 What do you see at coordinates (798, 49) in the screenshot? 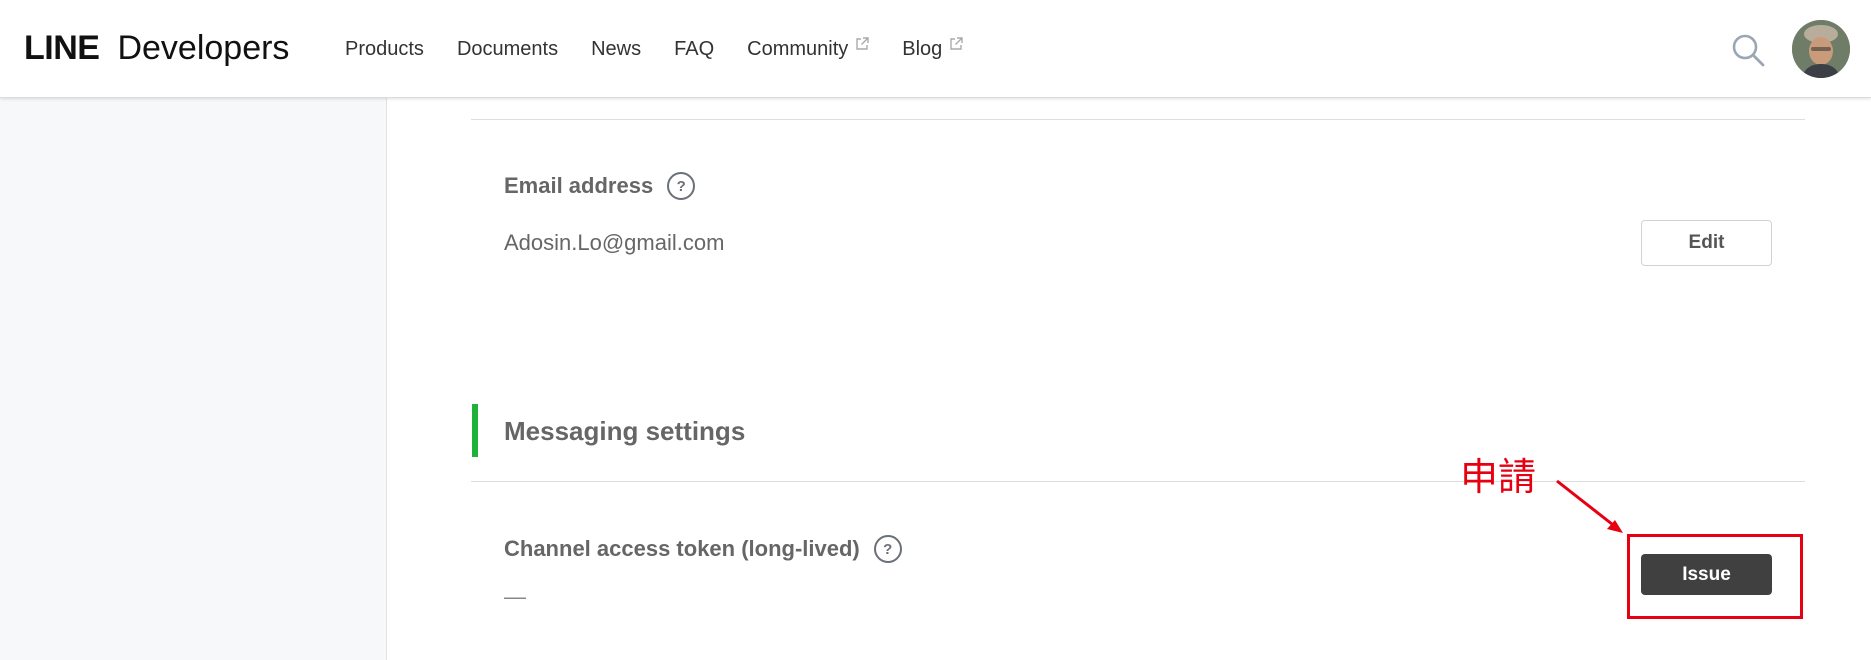
I see `nav-community-label: Community` at bounding box center [798, 49].